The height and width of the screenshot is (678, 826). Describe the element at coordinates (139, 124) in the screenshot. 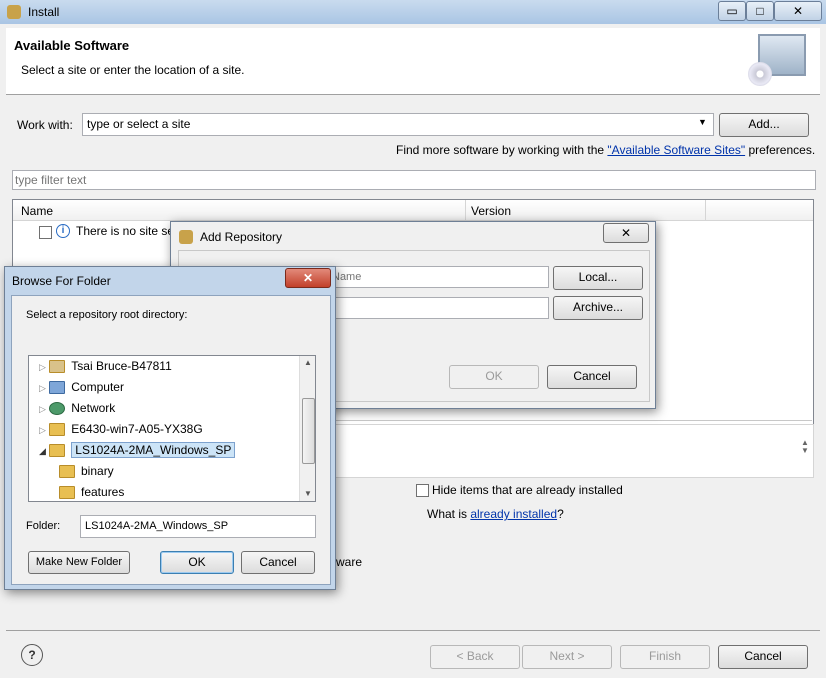

I see `work-with-value: type or select a site` at that location.